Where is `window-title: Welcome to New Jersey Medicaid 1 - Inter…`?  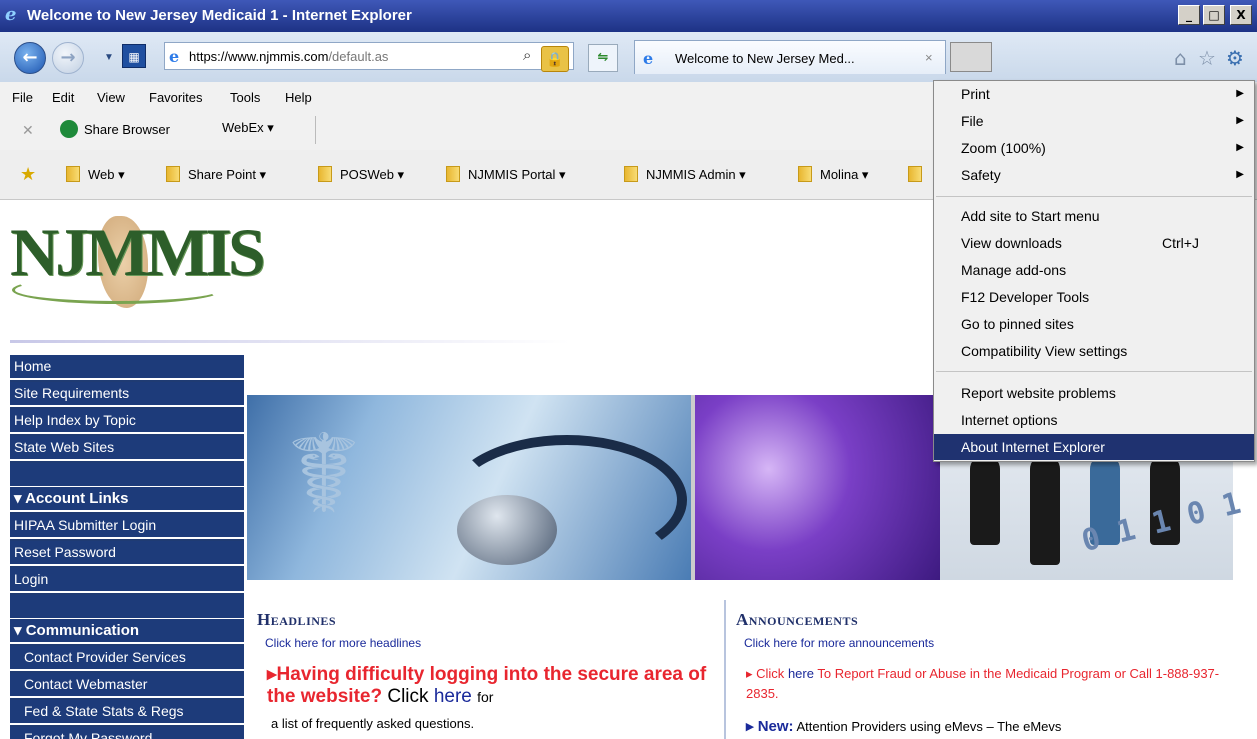
window-title: Welcome to New Jersey Medicaid 1 - Inter… is located at coordinates (219, 15).